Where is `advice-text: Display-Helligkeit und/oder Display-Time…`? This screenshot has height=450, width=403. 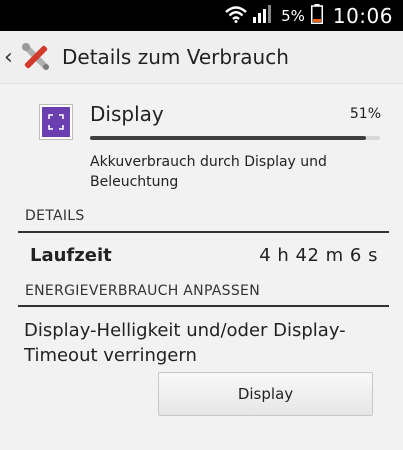
advice-text: Display-Helligkeit und/oder Display-Time… is located at coordinates (185, 343).